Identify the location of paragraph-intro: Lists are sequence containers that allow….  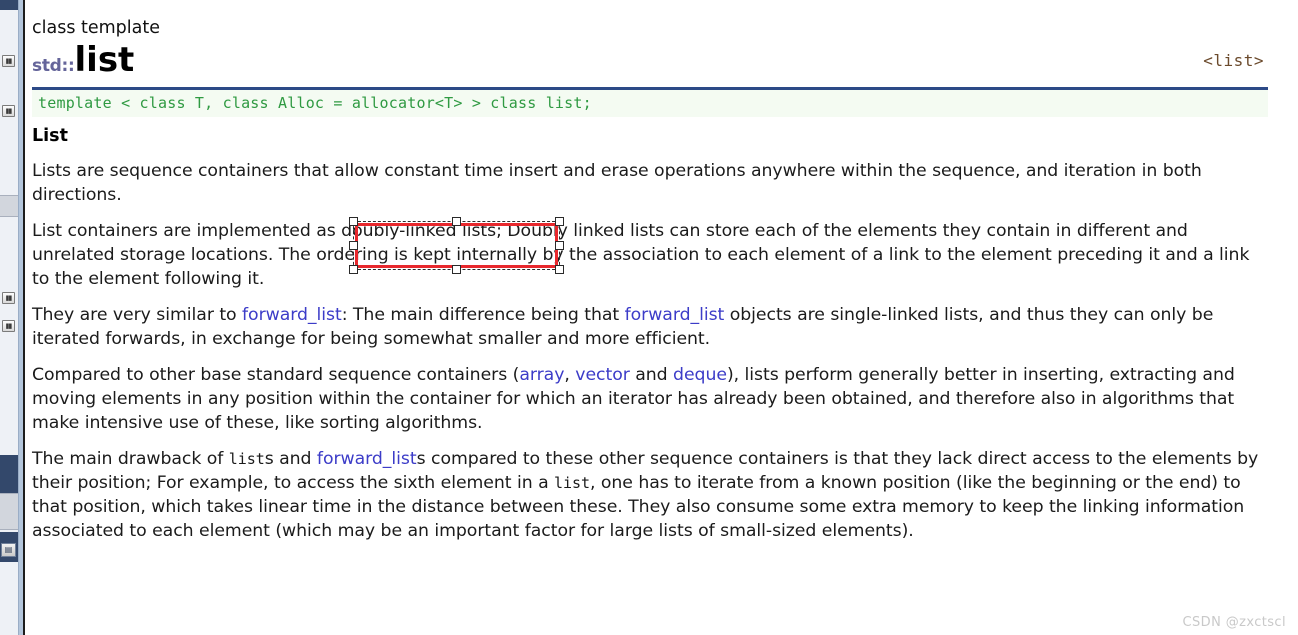
(617, 183).